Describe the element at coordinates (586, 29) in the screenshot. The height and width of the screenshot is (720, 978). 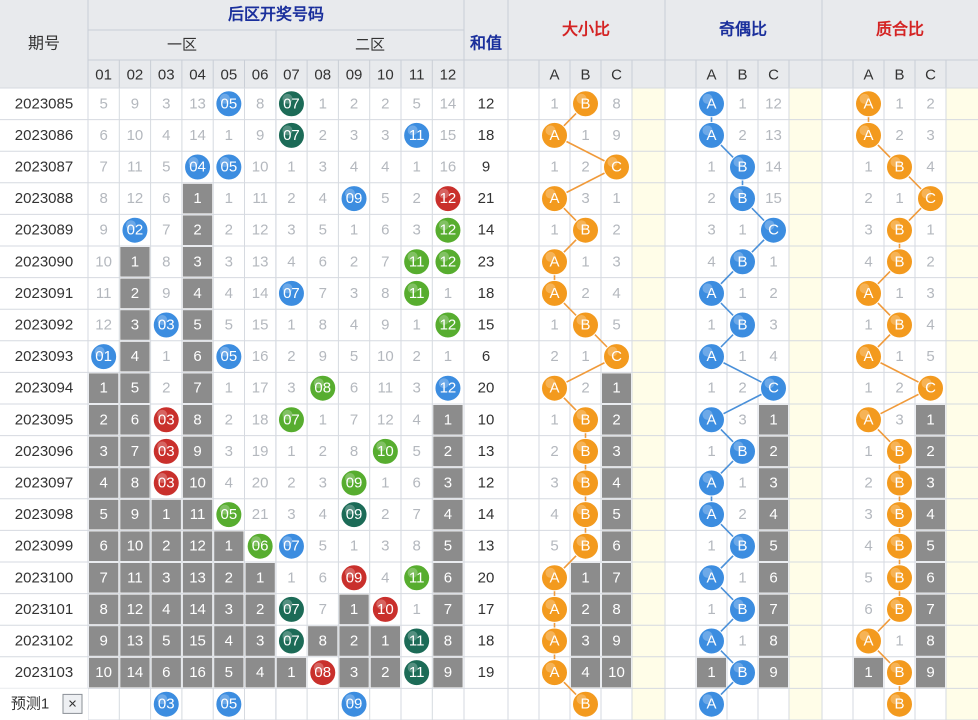
I see `size-ratio-header: 大小比` at that location.